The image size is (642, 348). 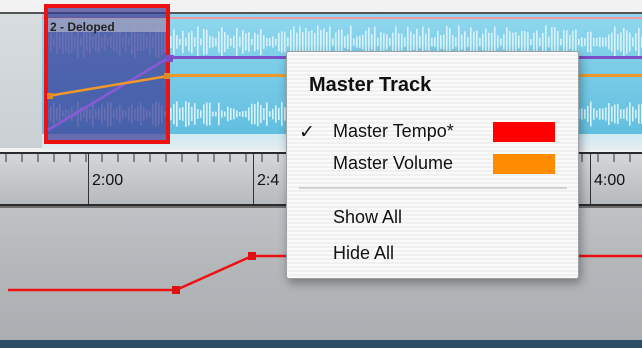 I want to click on menu-item-master-volume: Master Volume, so click(x=431, y=163).